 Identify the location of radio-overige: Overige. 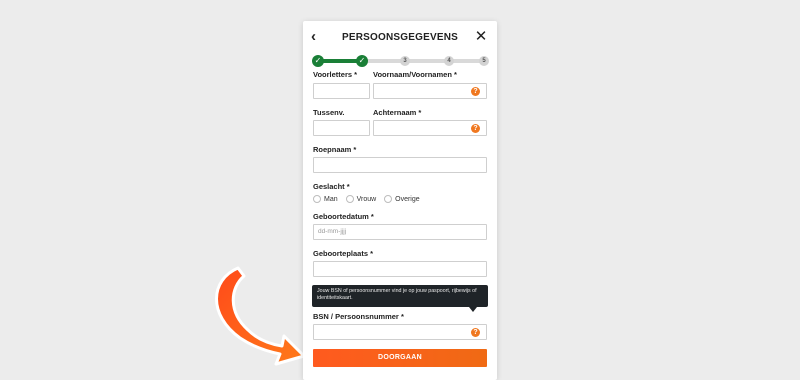
(402, 199).